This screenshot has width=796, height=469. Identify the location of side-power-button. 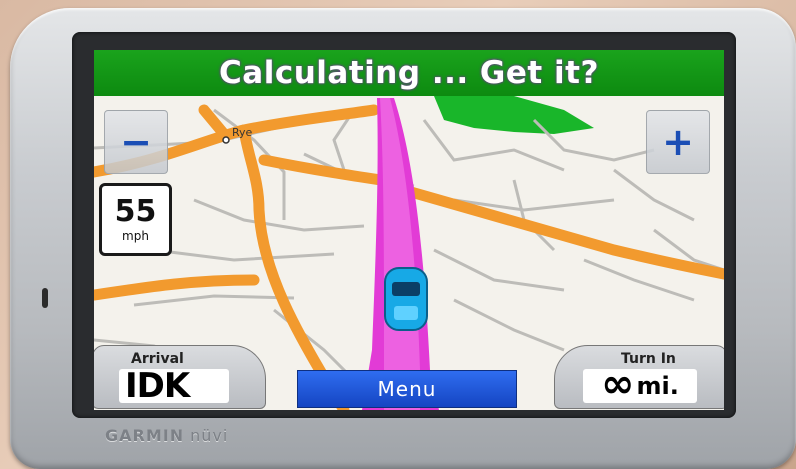
(45, 298).